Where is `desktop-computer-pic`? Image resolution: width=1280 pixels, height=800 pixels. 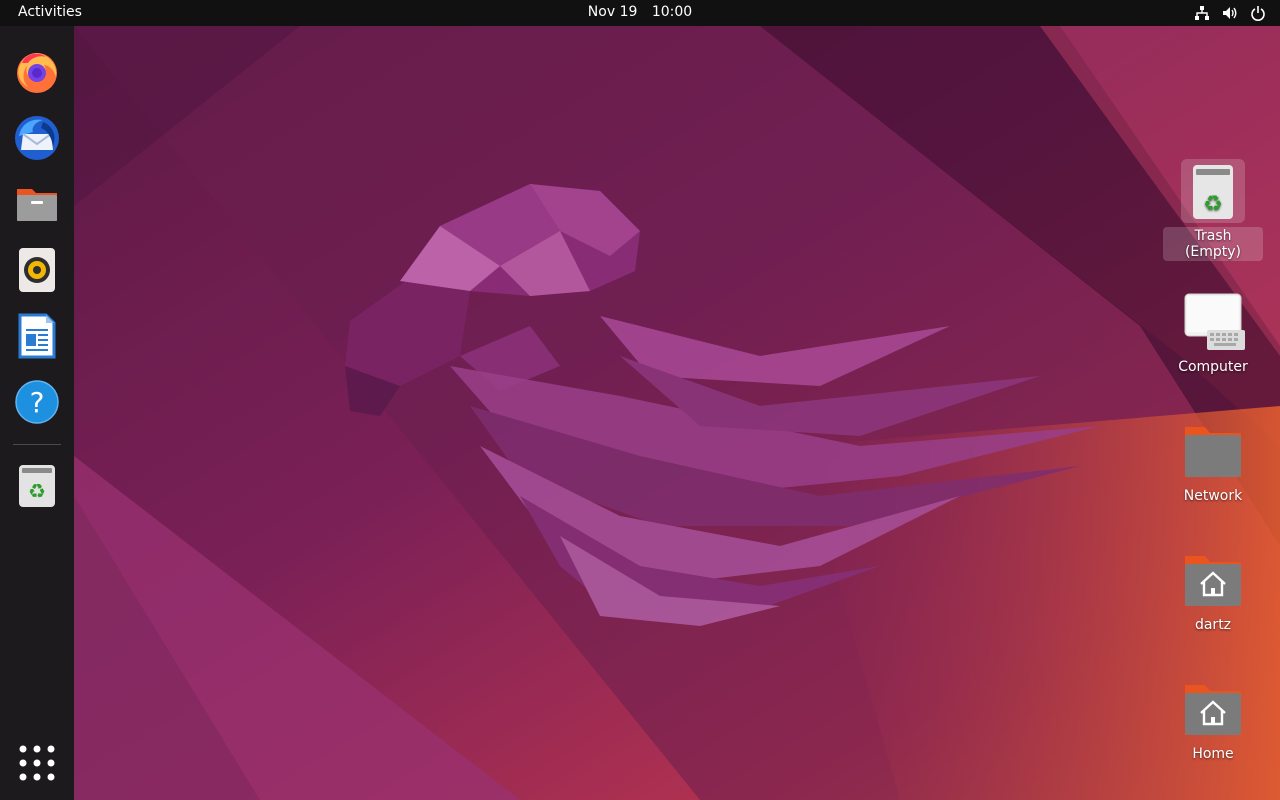 desktop-computer-pic is located at coordinates (1213, 322).